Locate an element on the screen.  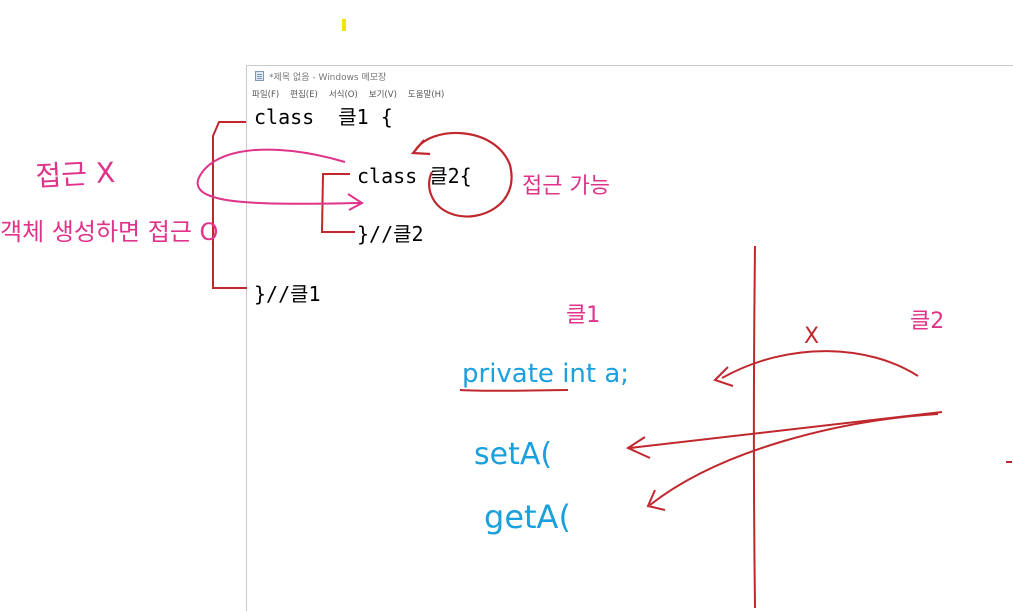
title-bar: *제목 없음 - Windows 메모장 is located at coordinates (630, 76).